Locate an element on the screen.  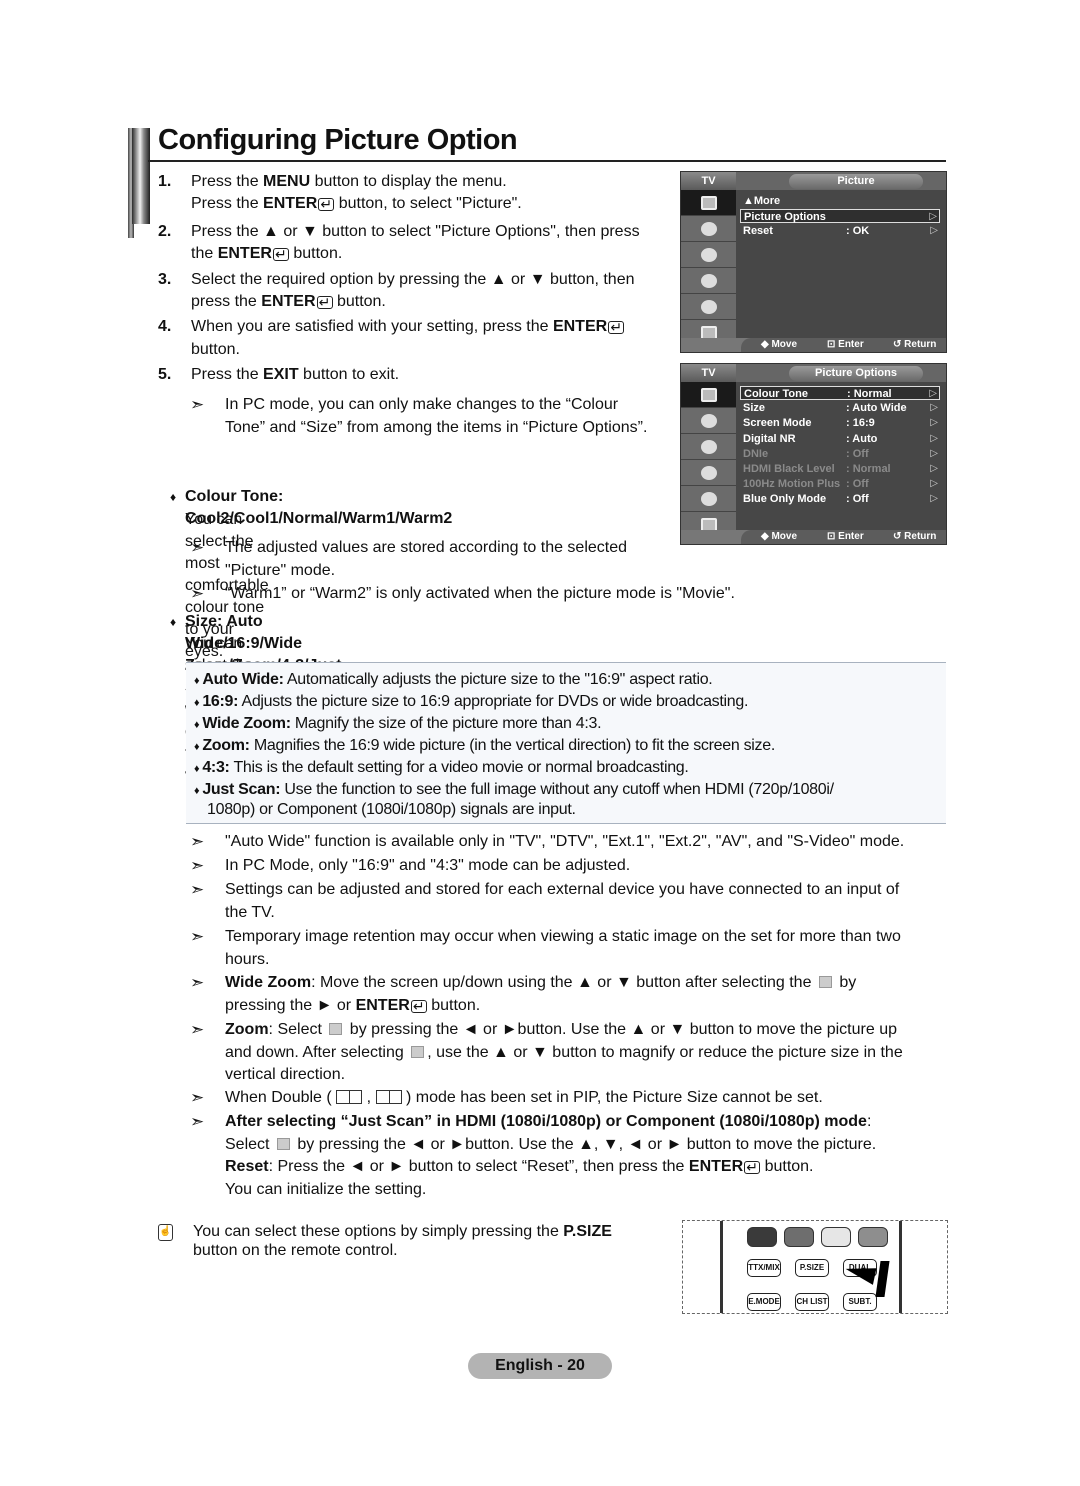
title-divider is located at coordinates (547, 161).